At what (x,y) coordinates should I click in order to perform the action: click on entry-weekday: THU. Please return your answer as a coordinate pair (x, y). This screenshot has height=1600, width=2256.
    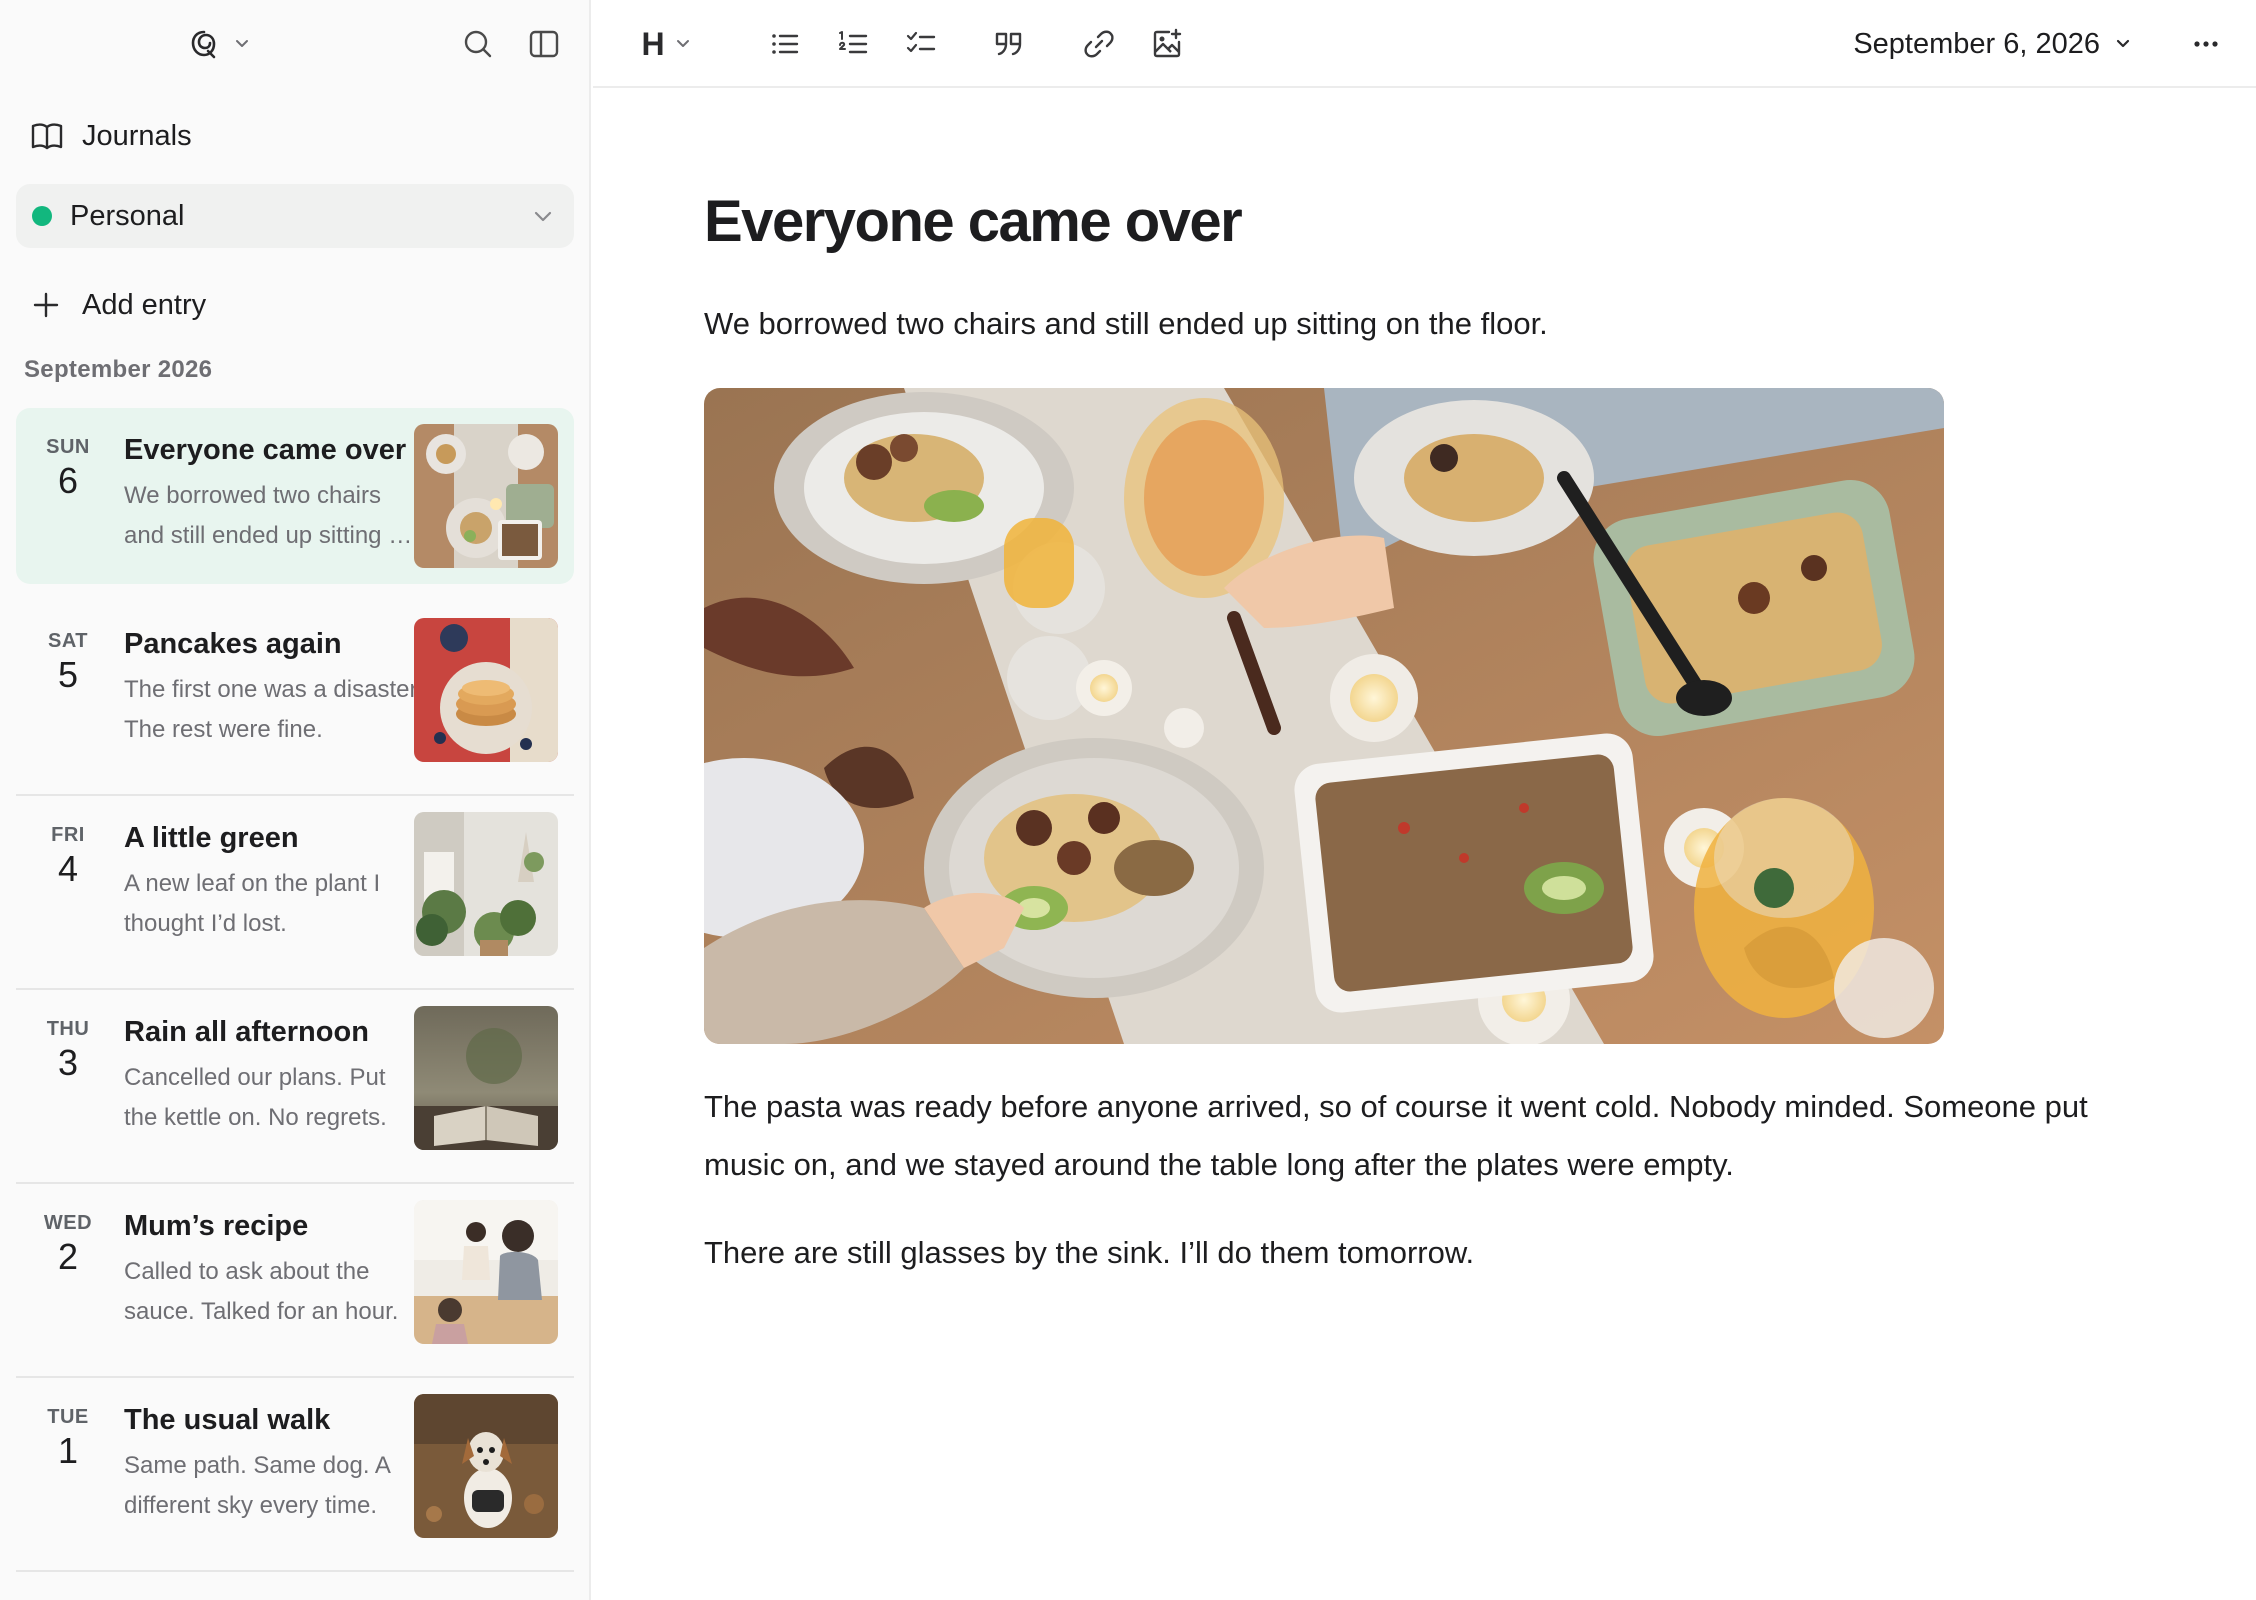
    Looking at the image, I should click on (68, 1029).